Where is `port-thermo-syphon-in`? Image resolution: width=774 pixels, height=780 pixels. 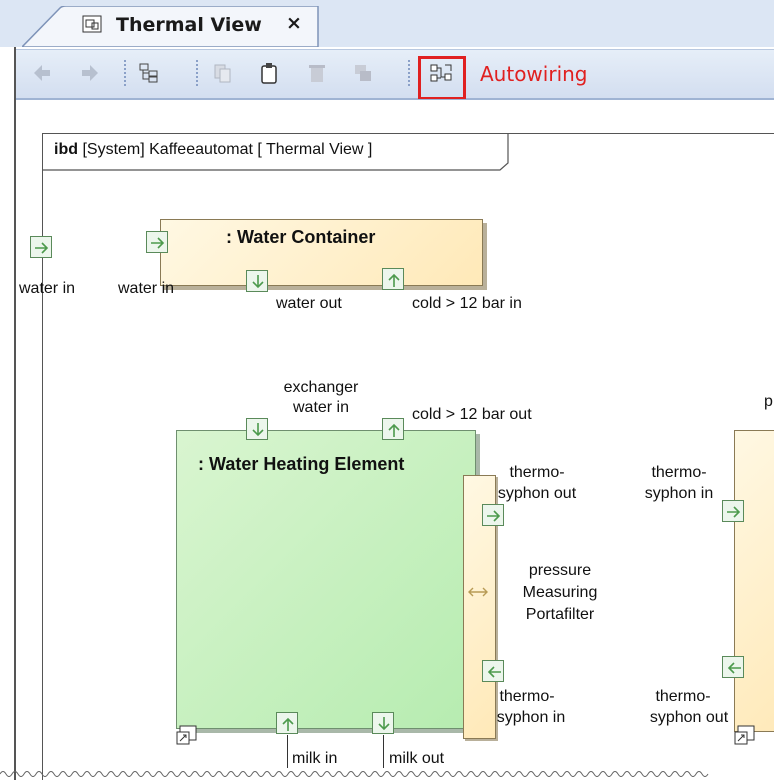 port-thermo-syphon-in is located at coordinates (493, 671).